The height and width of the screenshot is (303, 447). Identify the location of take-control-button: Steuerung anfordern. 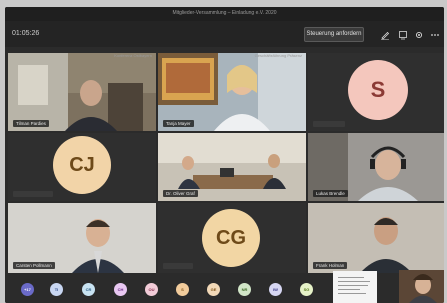
(334, 34).